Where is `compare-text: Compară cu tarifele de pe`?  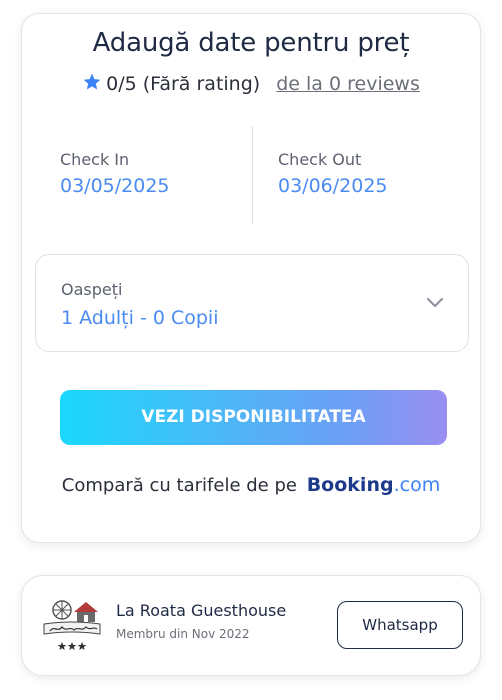
compare-text: Compară cu tarifele de pe is located at coordinates (179, 485).